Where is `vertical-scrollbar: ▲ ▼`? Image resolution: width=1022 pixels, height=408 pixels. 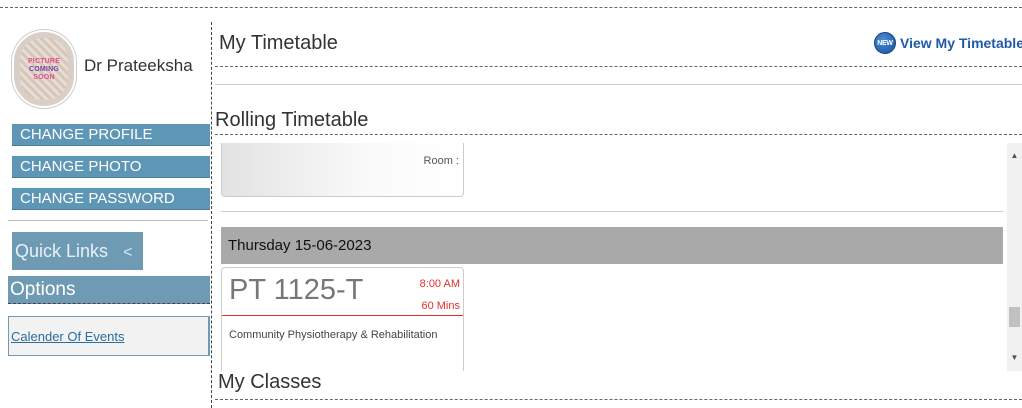
vertical-scrollbar: ▲ ▼ is located at coordinates (1014, 257).